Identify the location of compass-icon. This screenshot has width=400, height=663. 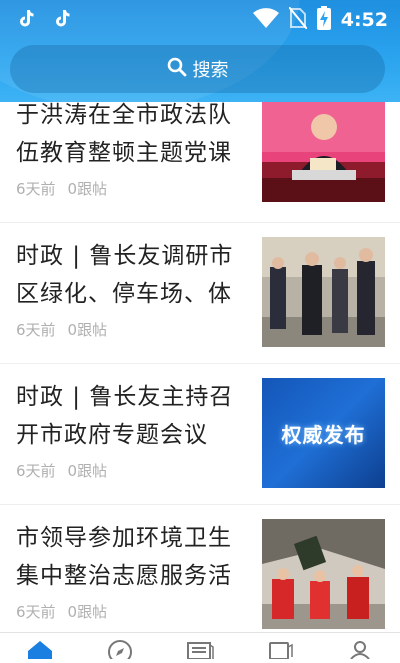
(120, 651).